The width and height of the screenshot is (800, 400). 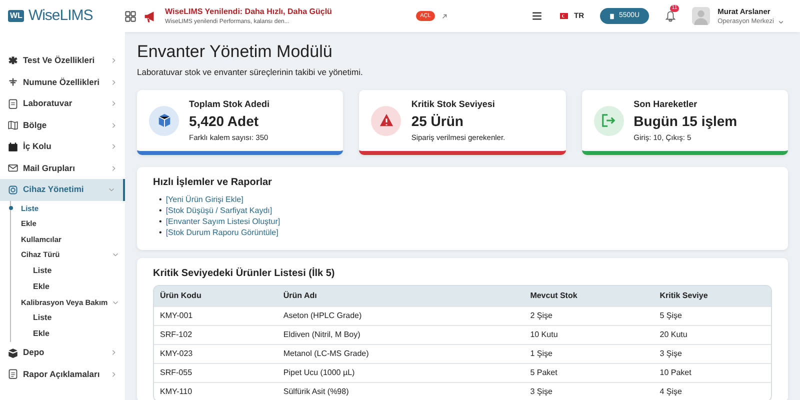 I want to click on sidebar-item: Numune Özellikleri, so click(x=62, y=82).